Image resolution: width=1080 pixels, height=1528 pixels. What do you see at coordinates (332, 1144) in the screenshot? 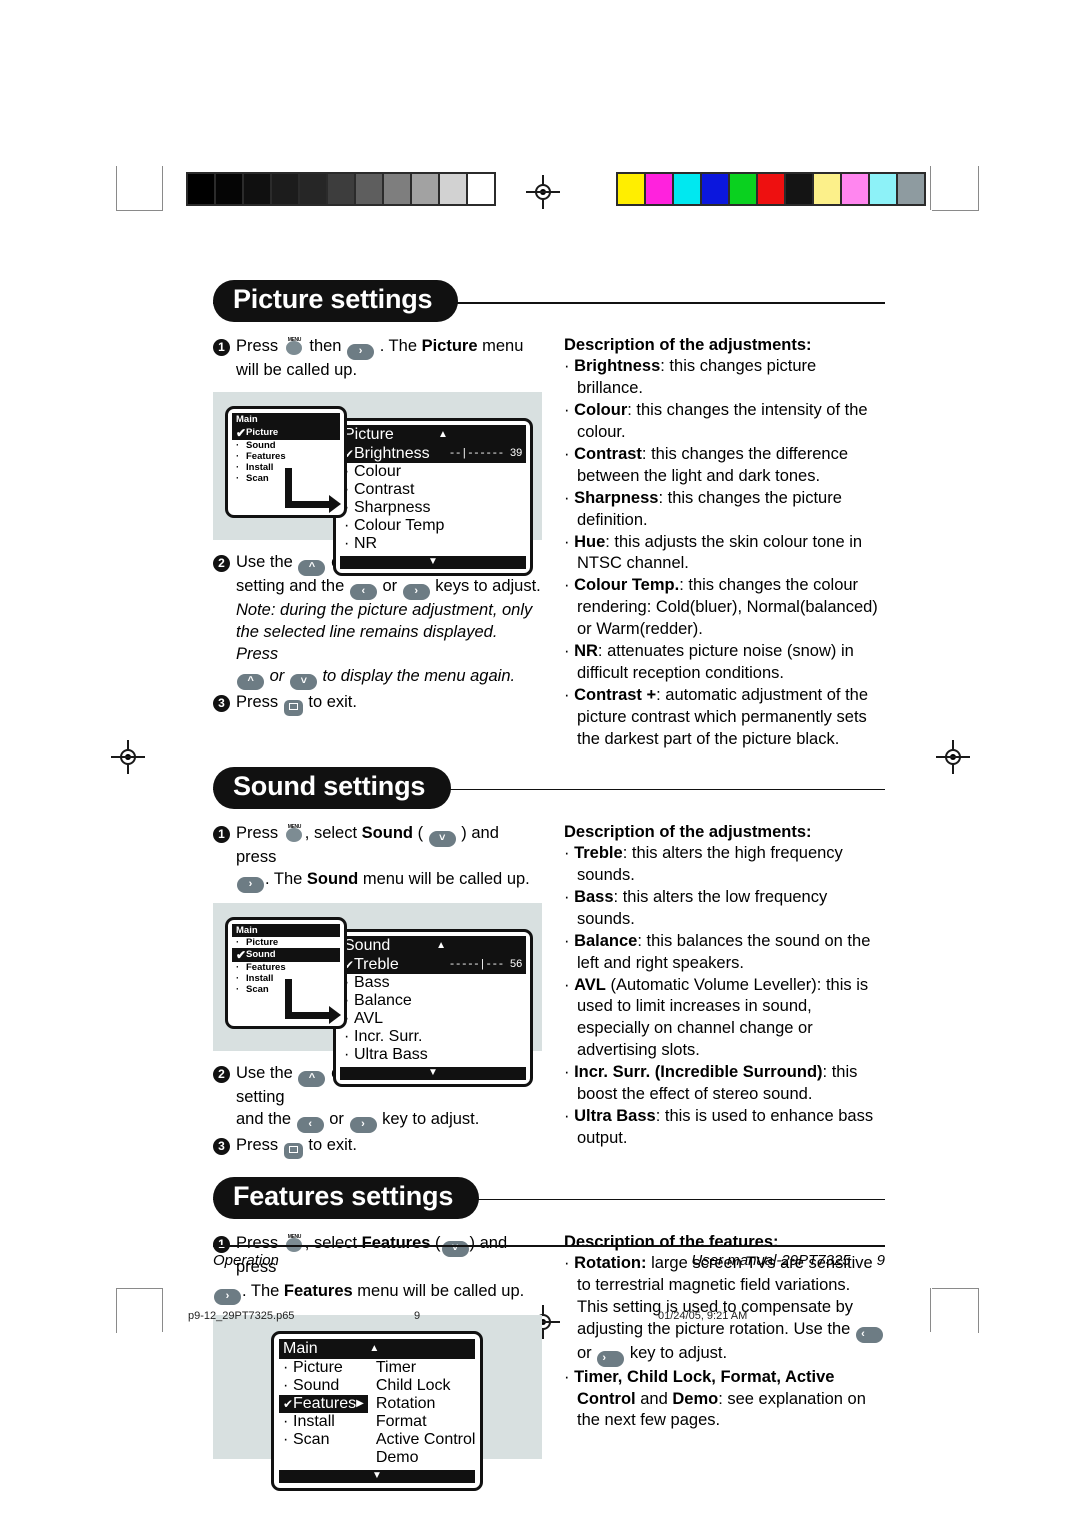
I see `sound-step3-exit: to exit.` at bounding box center [332, 1144].